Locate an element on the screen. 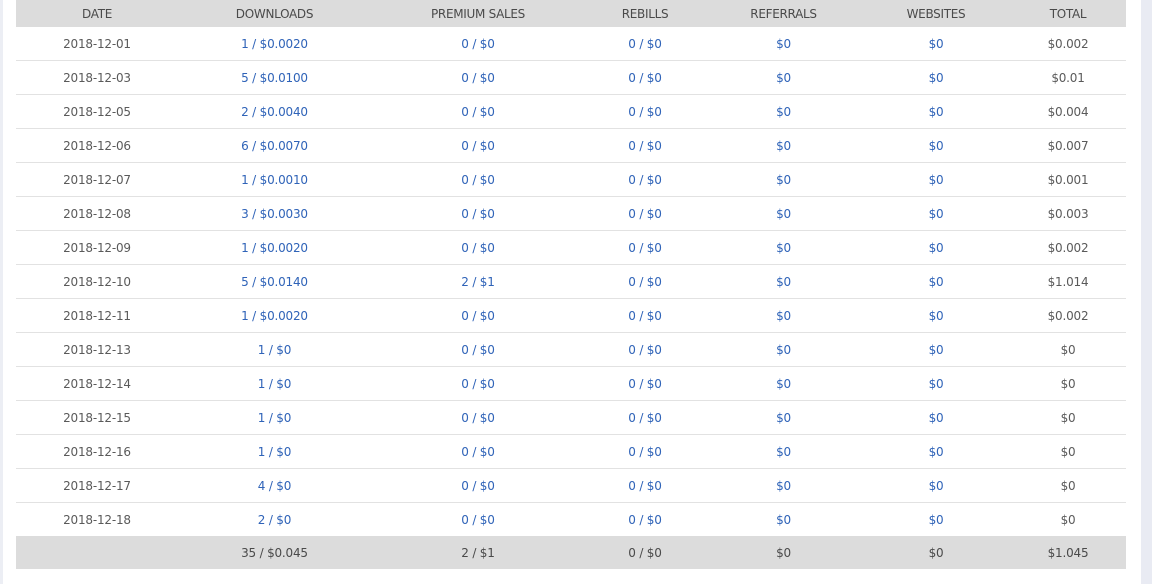 The image size is (1152, 584). header-websites: WEBSITES is located at coordinates (936, 13).